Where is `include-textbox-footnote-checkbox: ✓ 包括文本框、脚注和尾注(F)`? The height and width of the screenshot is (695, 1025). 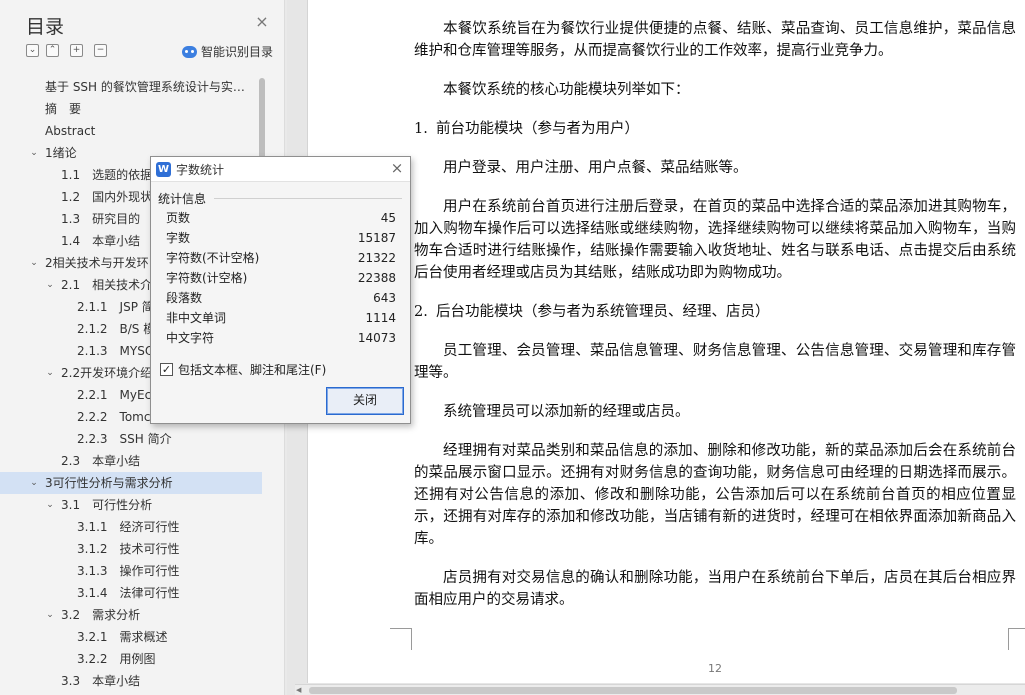
include-textbox-footnote-checkbox: ✓ 包括文本框、脚注和尾注(F) is located at coordinates (243, 369).